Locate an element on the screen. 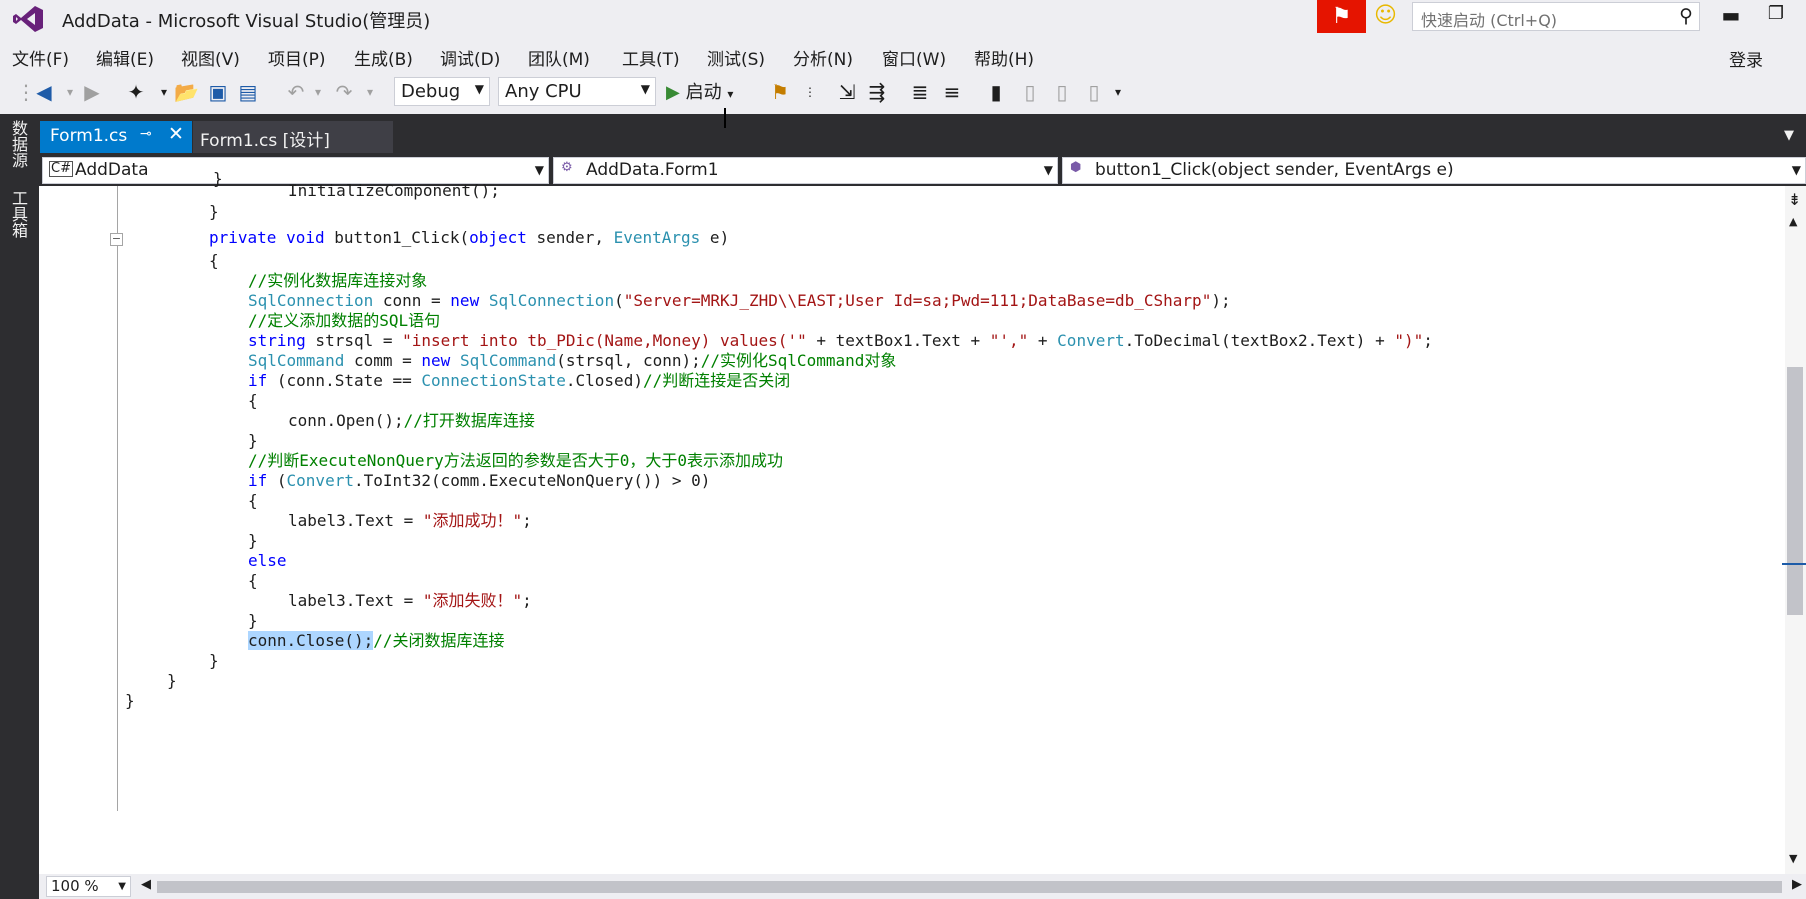  solution-configuration-select: Debug ▼ is located at coordinates (442, 91).